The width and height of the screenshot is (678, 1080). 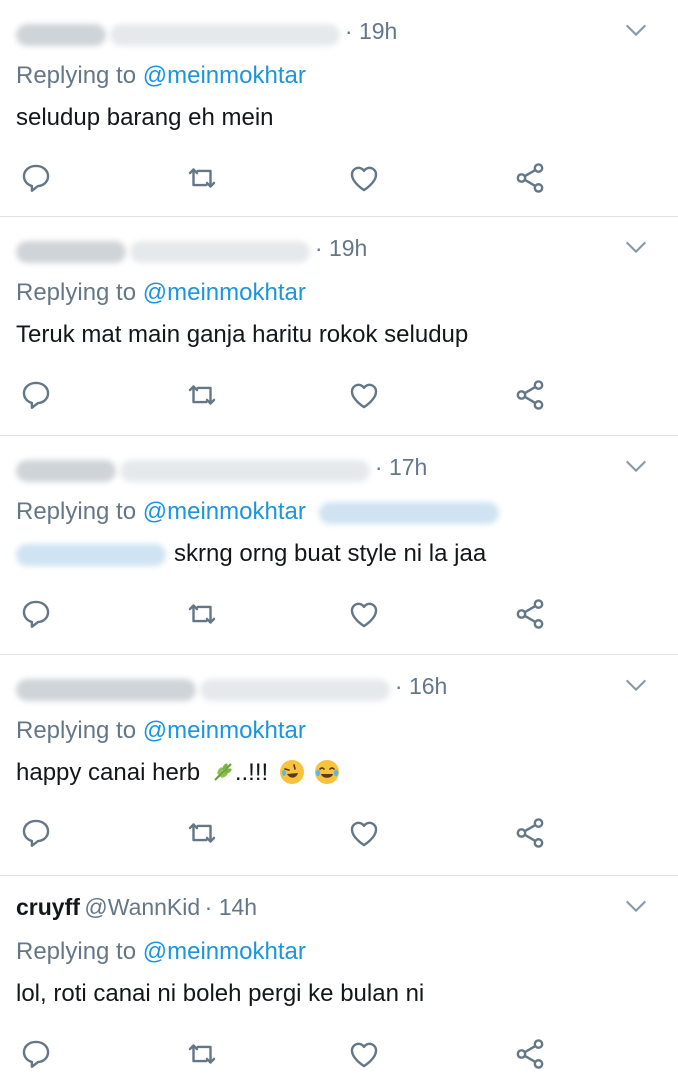 What do you see at coordinates (326, 772) in the screenshot?
I see `tears-of-joy-emoji-icon` at bounding box center [326, 772].